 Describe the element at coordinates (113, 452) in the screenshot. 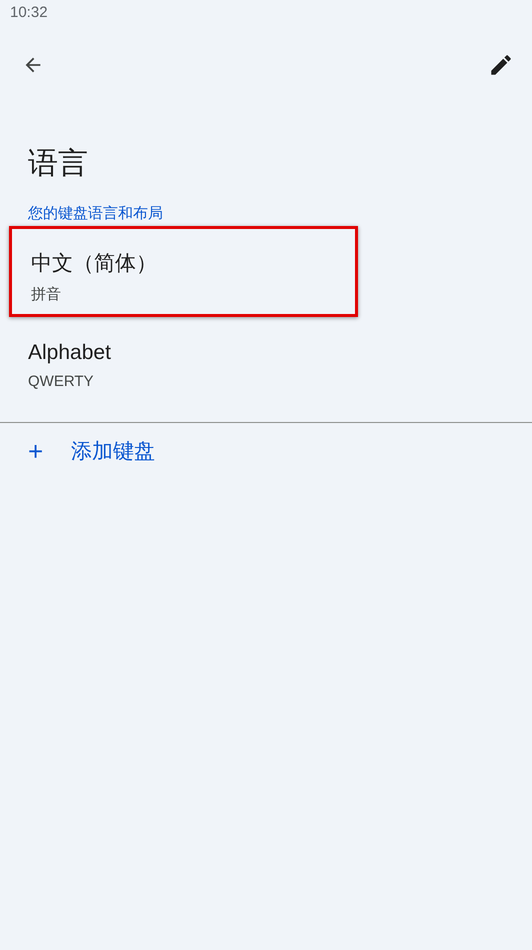

I see `add-keyboard-label: 添加键盘` at that location.